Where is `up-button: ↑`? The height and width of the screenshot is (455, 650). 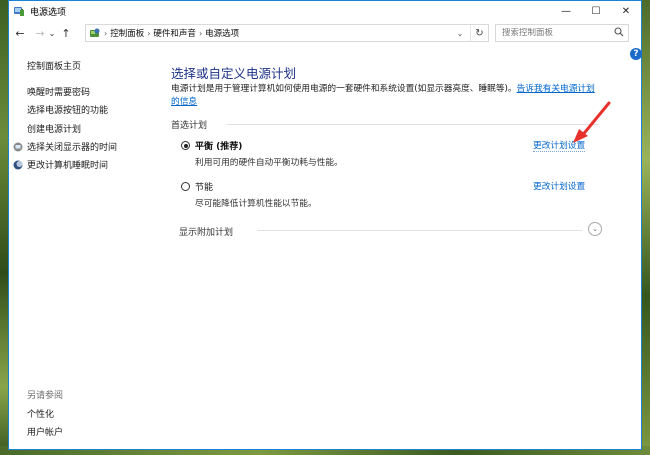 up-button: ↑ is located at coordinates (66, 33).